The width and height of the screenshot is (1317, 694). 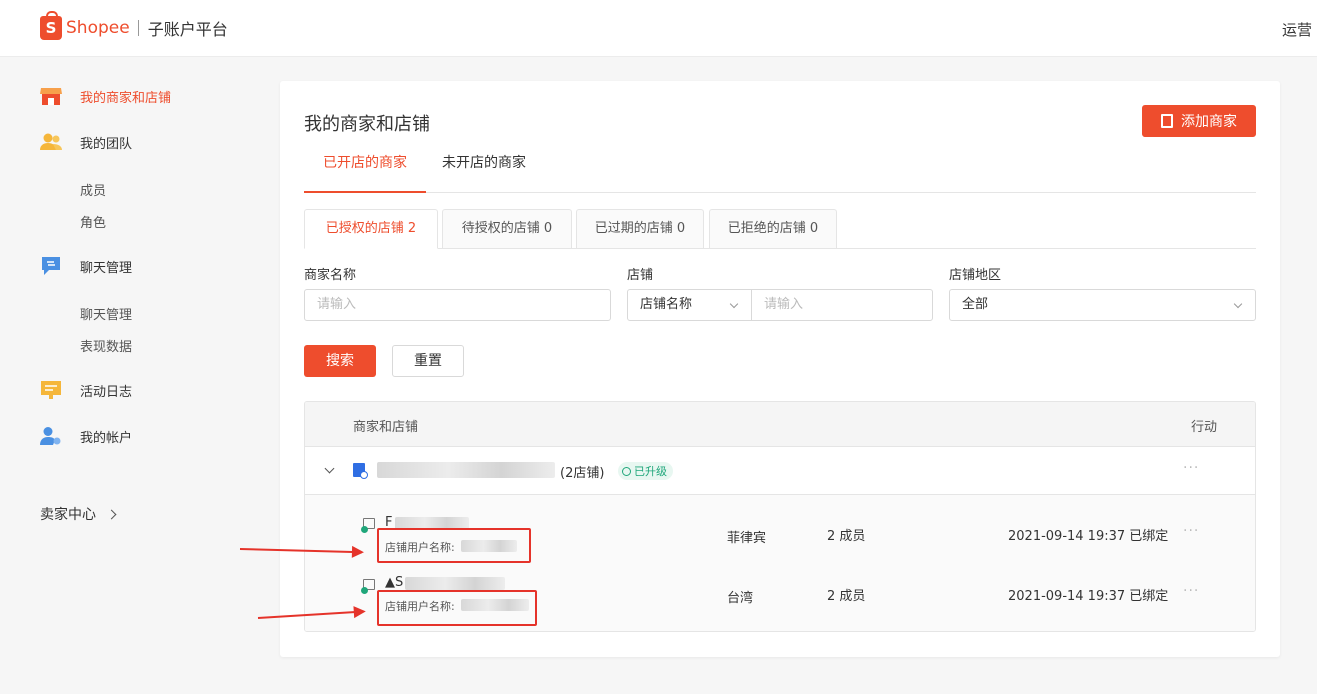 I want to click on team-icon, so click(x=51, y=142).